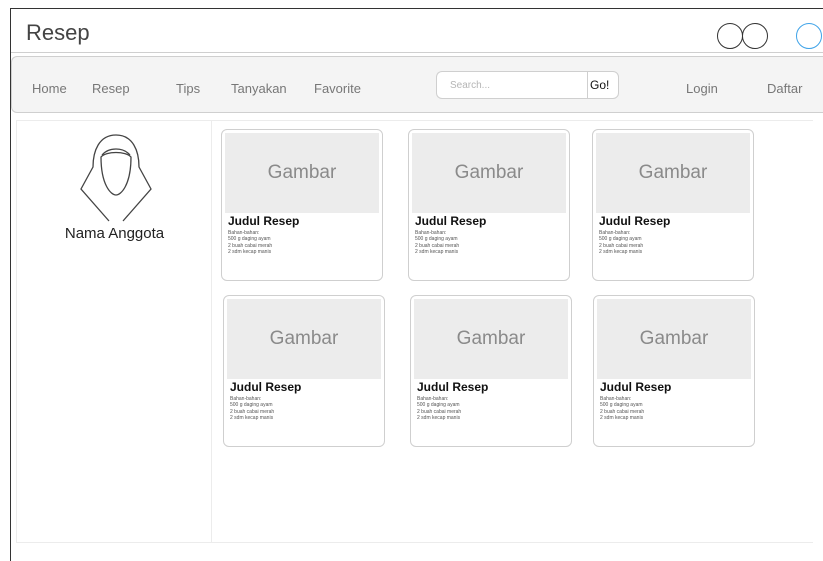  Describe the element at coordinates (337, 88) in the screenshot. I see `nav-favorite: Favorite` at that location.